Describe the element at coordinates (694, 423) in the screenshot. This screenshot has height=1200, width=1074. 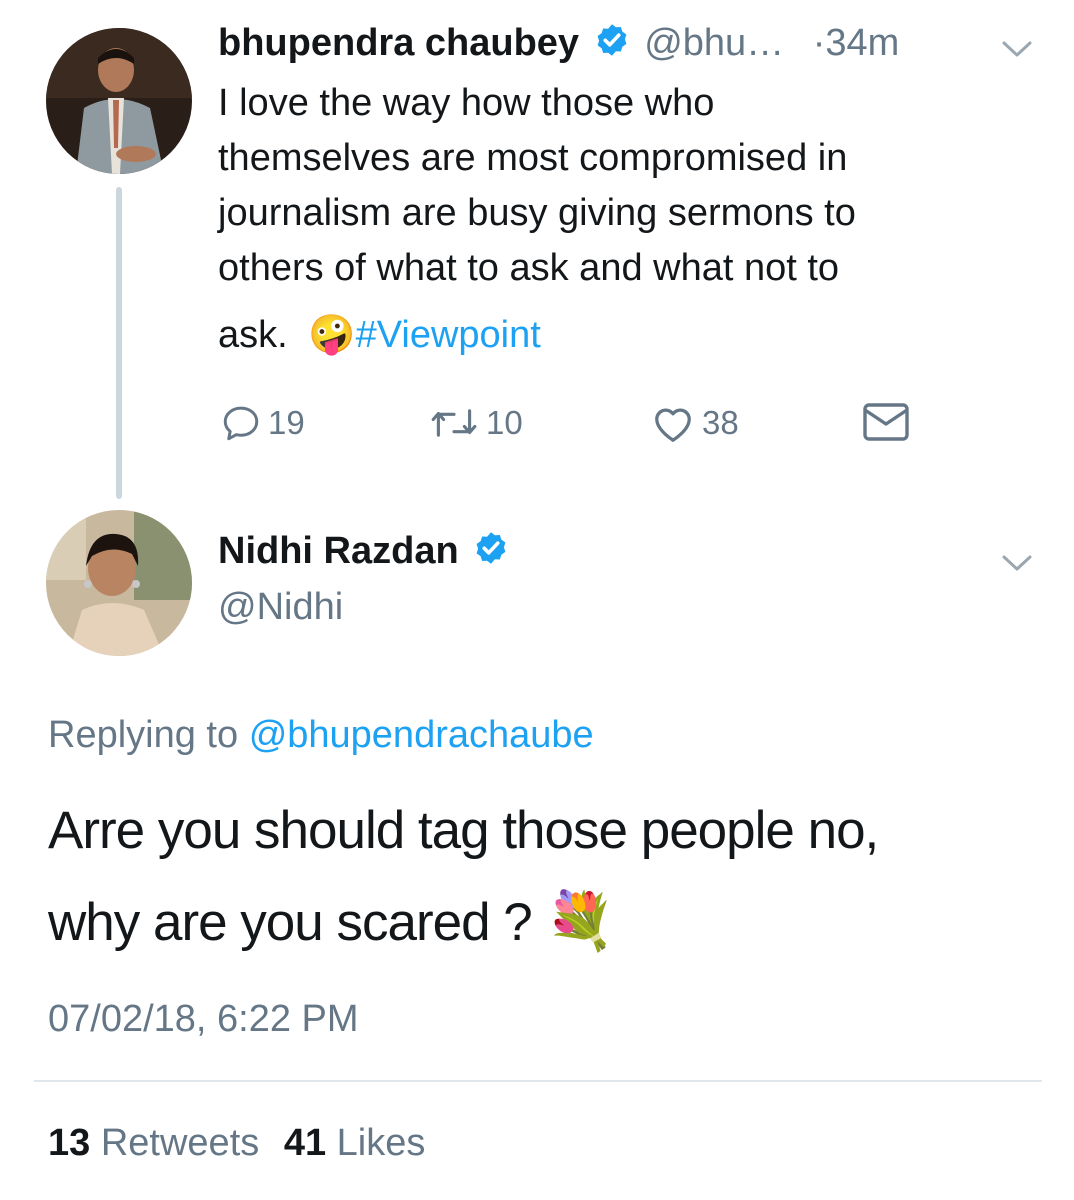
I see `like-action: 38` at that location.